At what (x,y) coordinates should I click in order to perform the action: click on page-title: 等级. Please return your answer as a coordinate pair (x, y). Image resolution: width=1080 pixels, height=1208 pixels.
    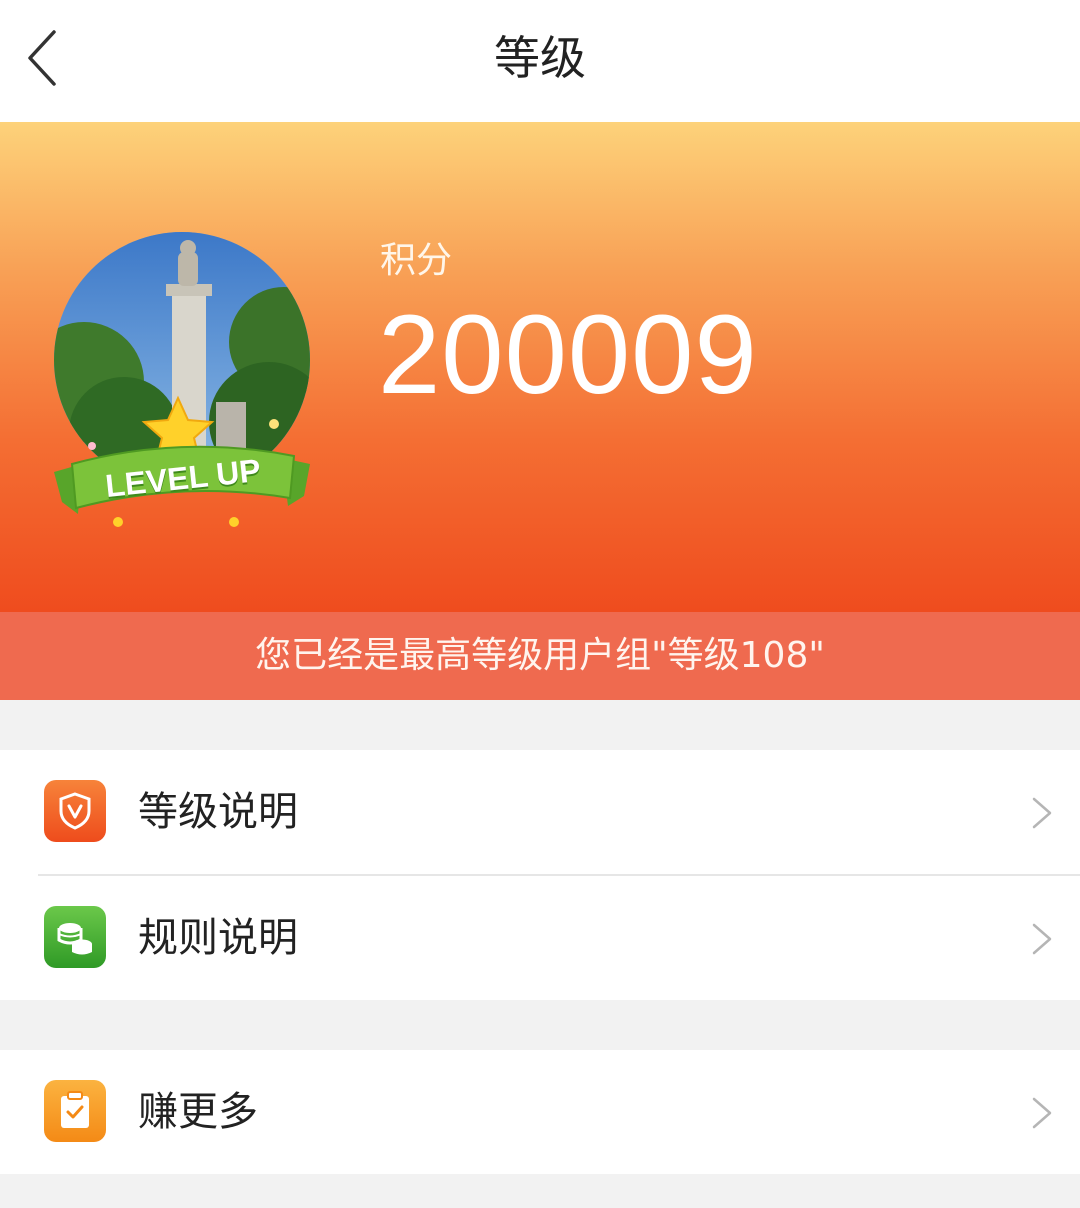
    Looking at the image, I should click on (540, 58).